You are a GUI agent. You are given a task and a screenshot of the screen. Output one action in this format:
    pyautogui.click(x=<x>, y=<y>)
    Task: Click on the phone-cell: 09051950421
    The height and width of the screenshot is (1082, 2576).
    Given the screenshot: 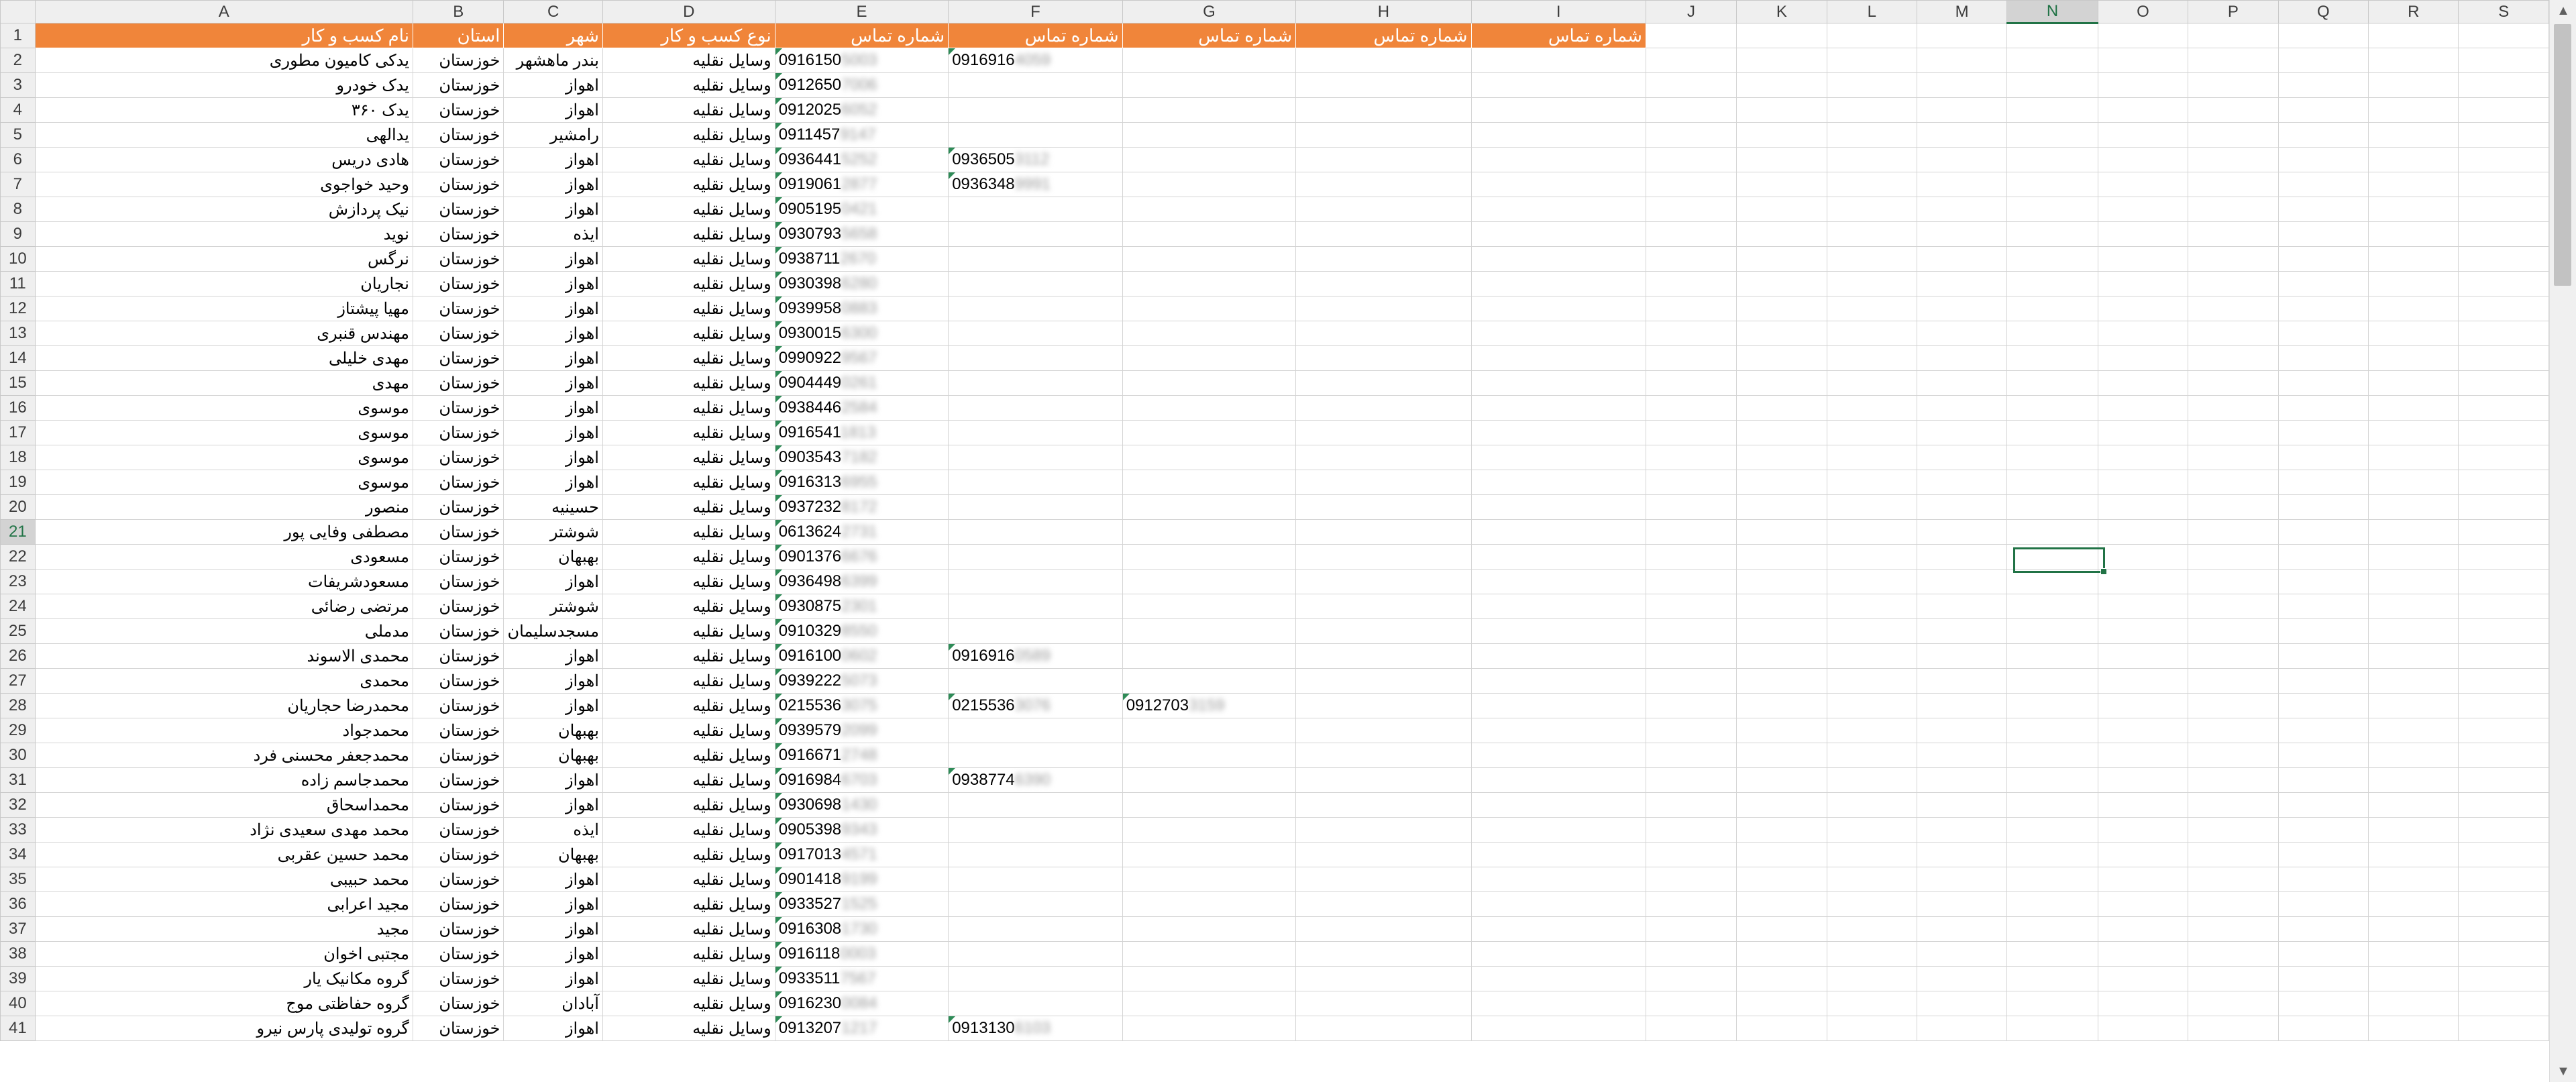 What is the action you would take?
    pyautogui.click(x=861, y=210)
    